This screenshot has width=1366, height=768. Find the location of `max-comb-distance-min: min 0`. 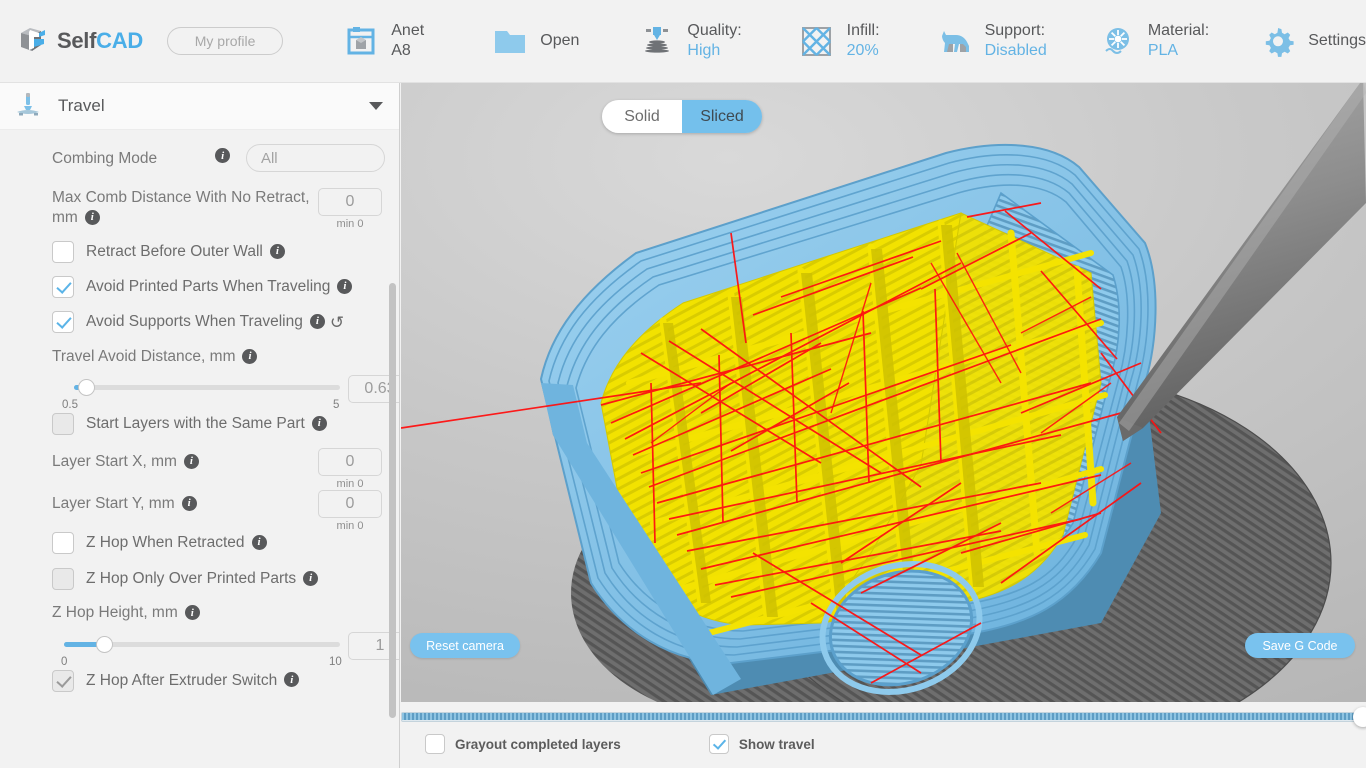

max-comb-distance-min: min 0 is located at coordinates (350, 224).